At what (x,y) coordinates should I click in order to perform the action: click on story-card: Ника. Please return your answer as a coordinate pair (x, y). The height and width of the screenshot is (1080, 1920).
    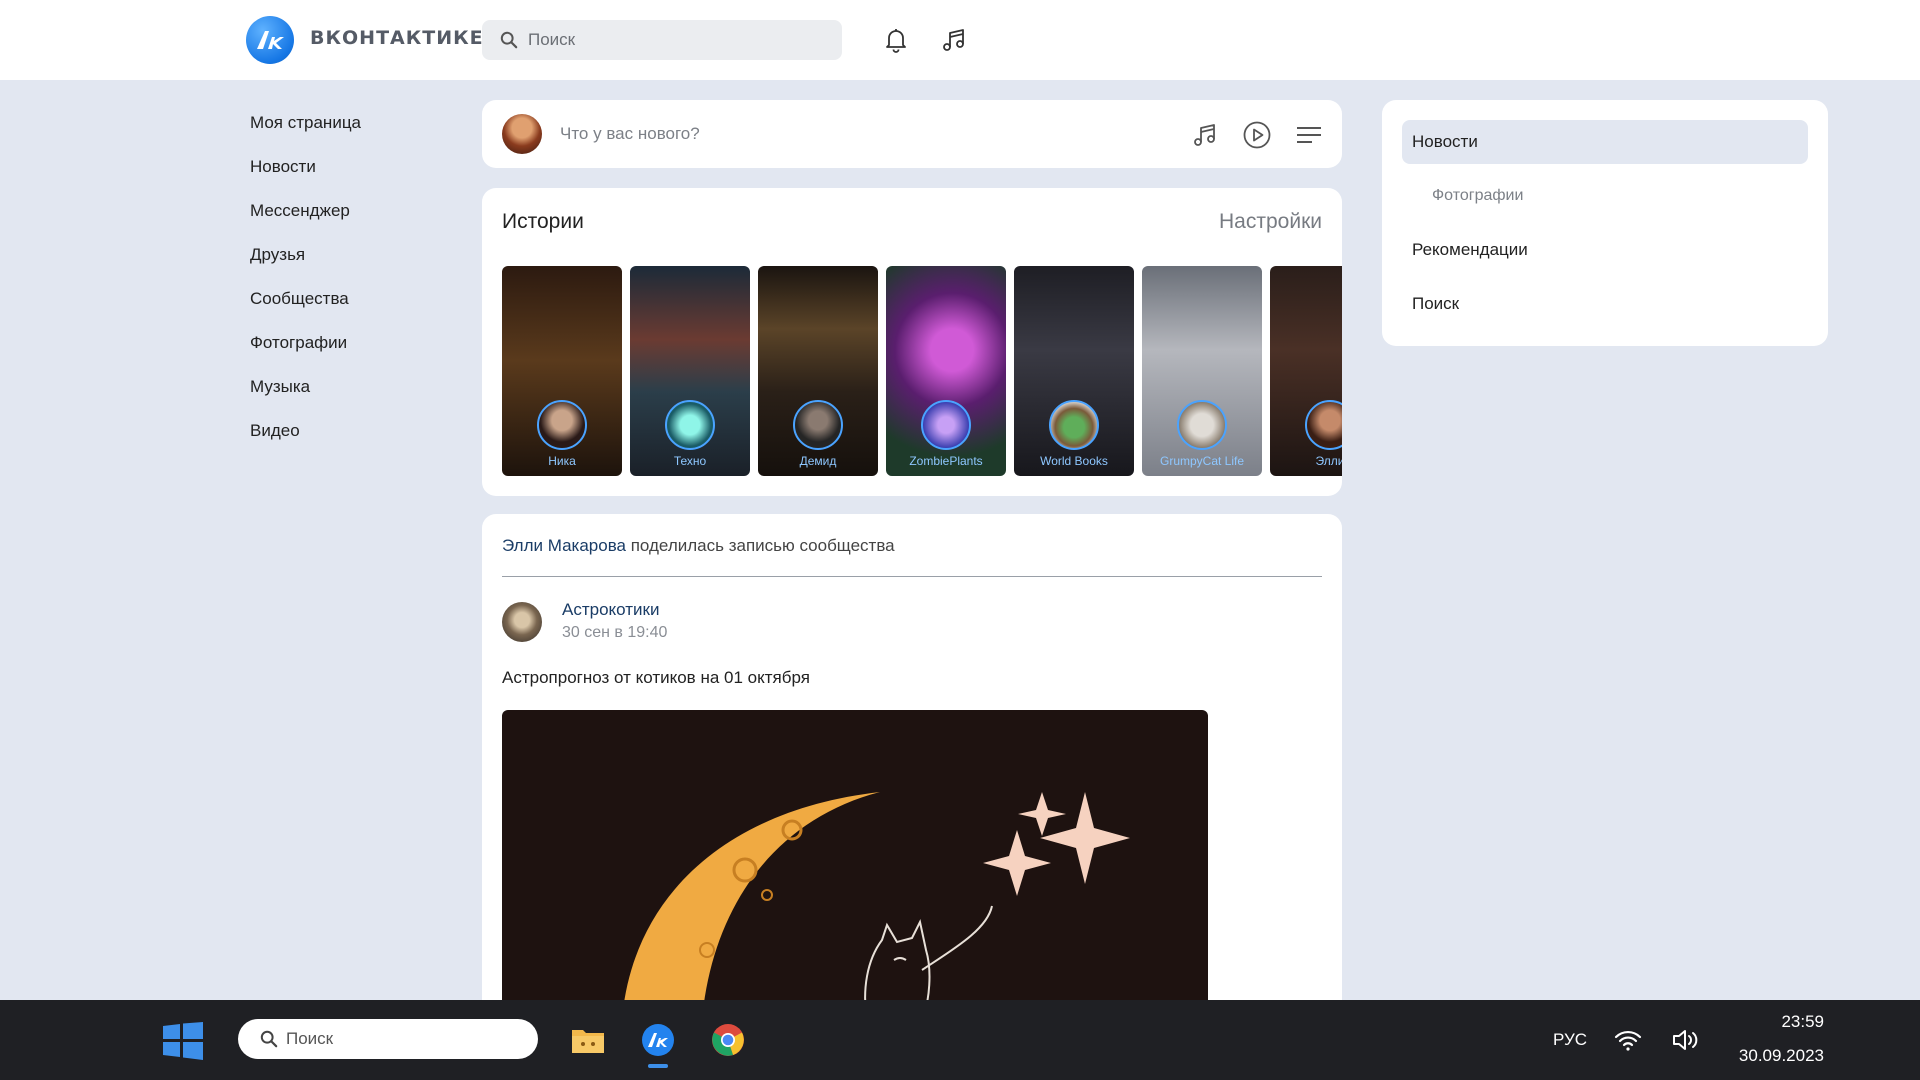
    Looking at the image, I should click on (562, 371).